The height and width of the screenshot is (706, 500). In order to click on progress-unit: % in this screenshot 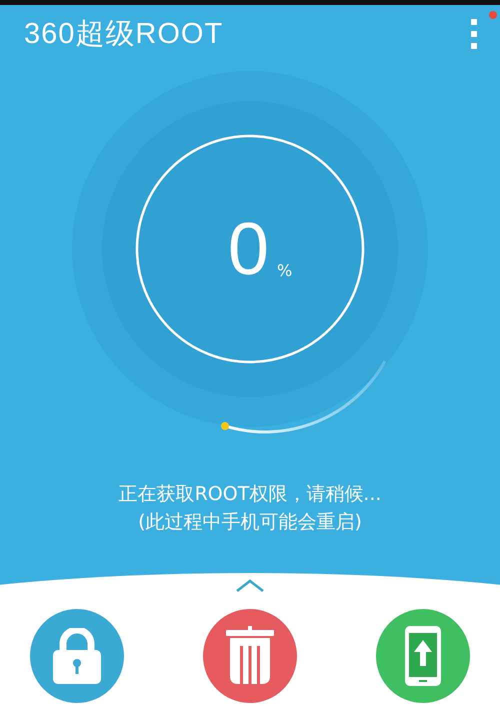, I will do `click(284, 270)`.